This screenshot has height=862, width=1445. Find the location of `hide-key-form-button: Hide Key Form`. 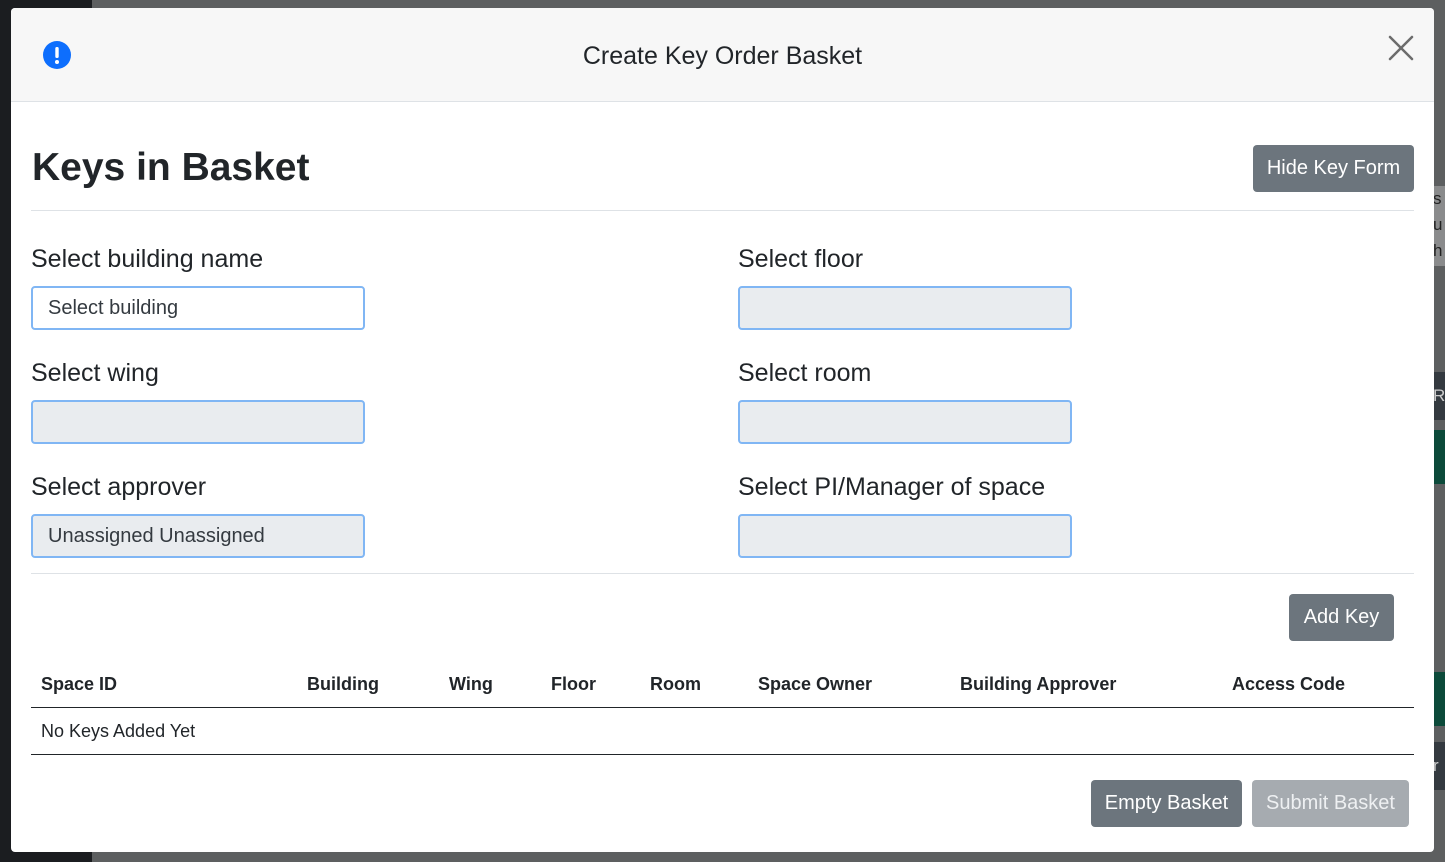

hide-key-form-button: Hide Key Form is located at coordinates (1333, 168).